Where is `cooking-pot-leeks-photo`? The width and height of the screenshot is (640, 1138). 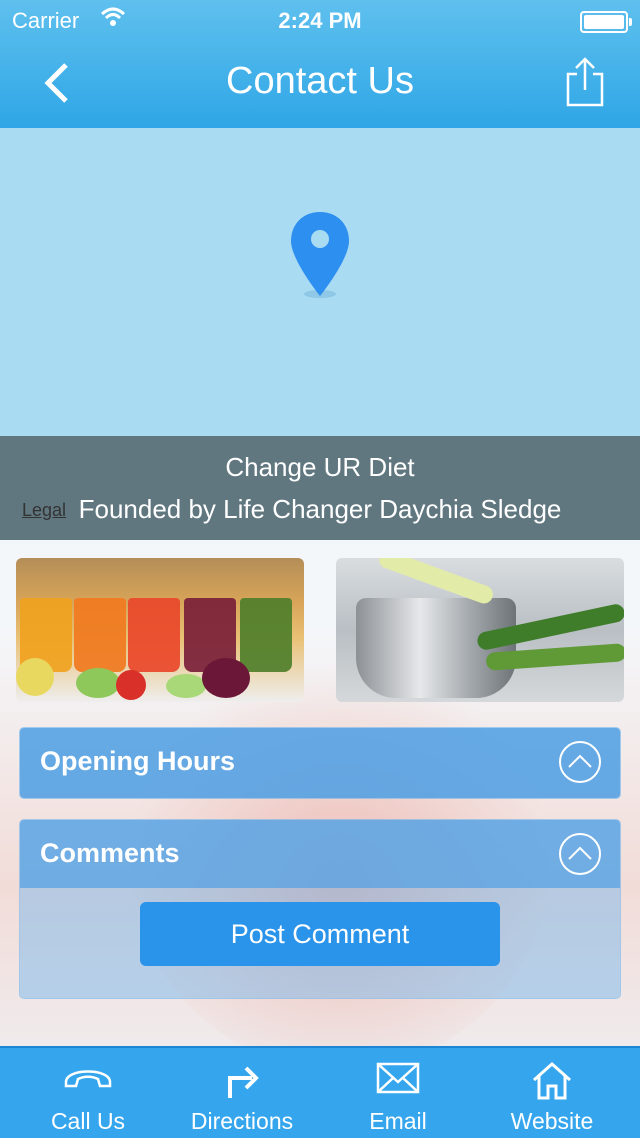
cooking-pot-leeks-photo is located at coordinates (480, 630).